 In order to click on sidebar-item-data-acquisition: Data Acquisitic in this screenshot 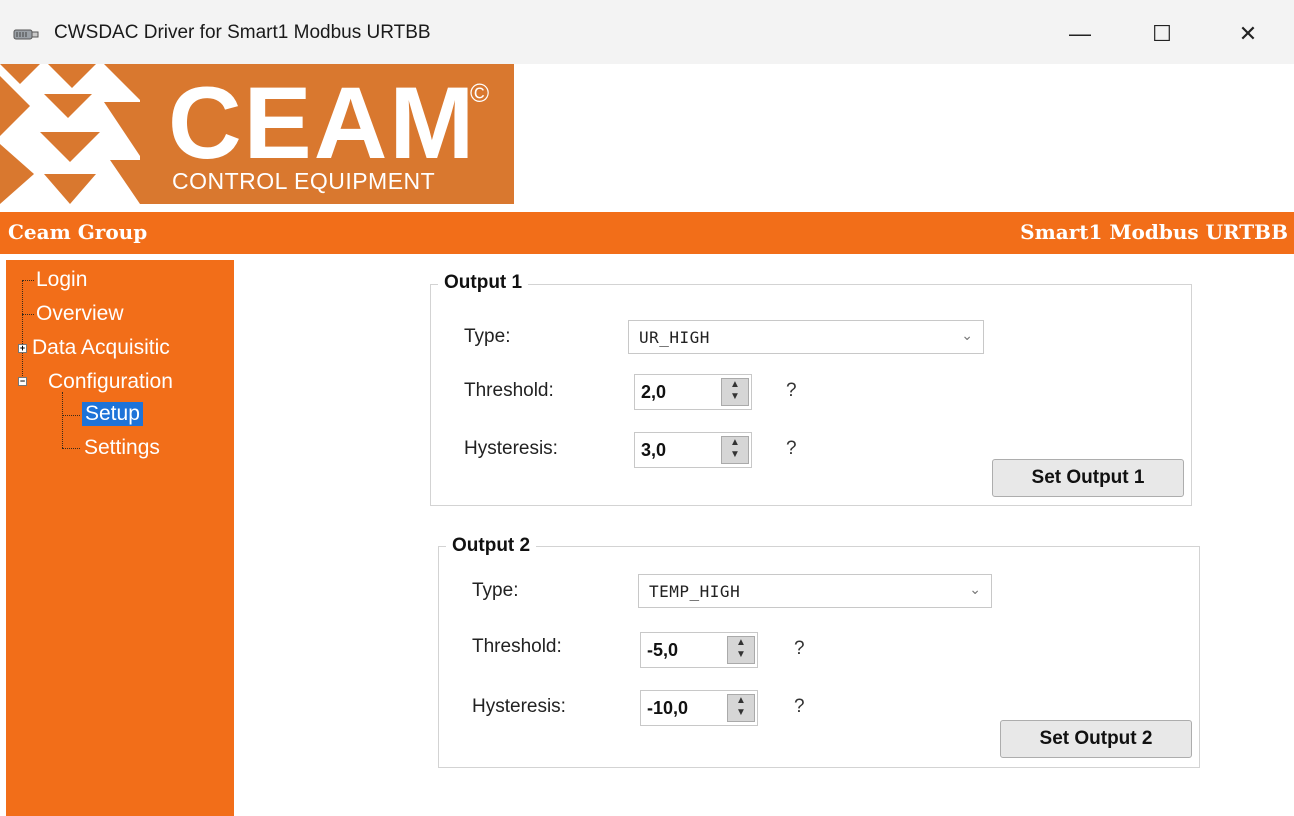, I will do `click(101, 348)`.